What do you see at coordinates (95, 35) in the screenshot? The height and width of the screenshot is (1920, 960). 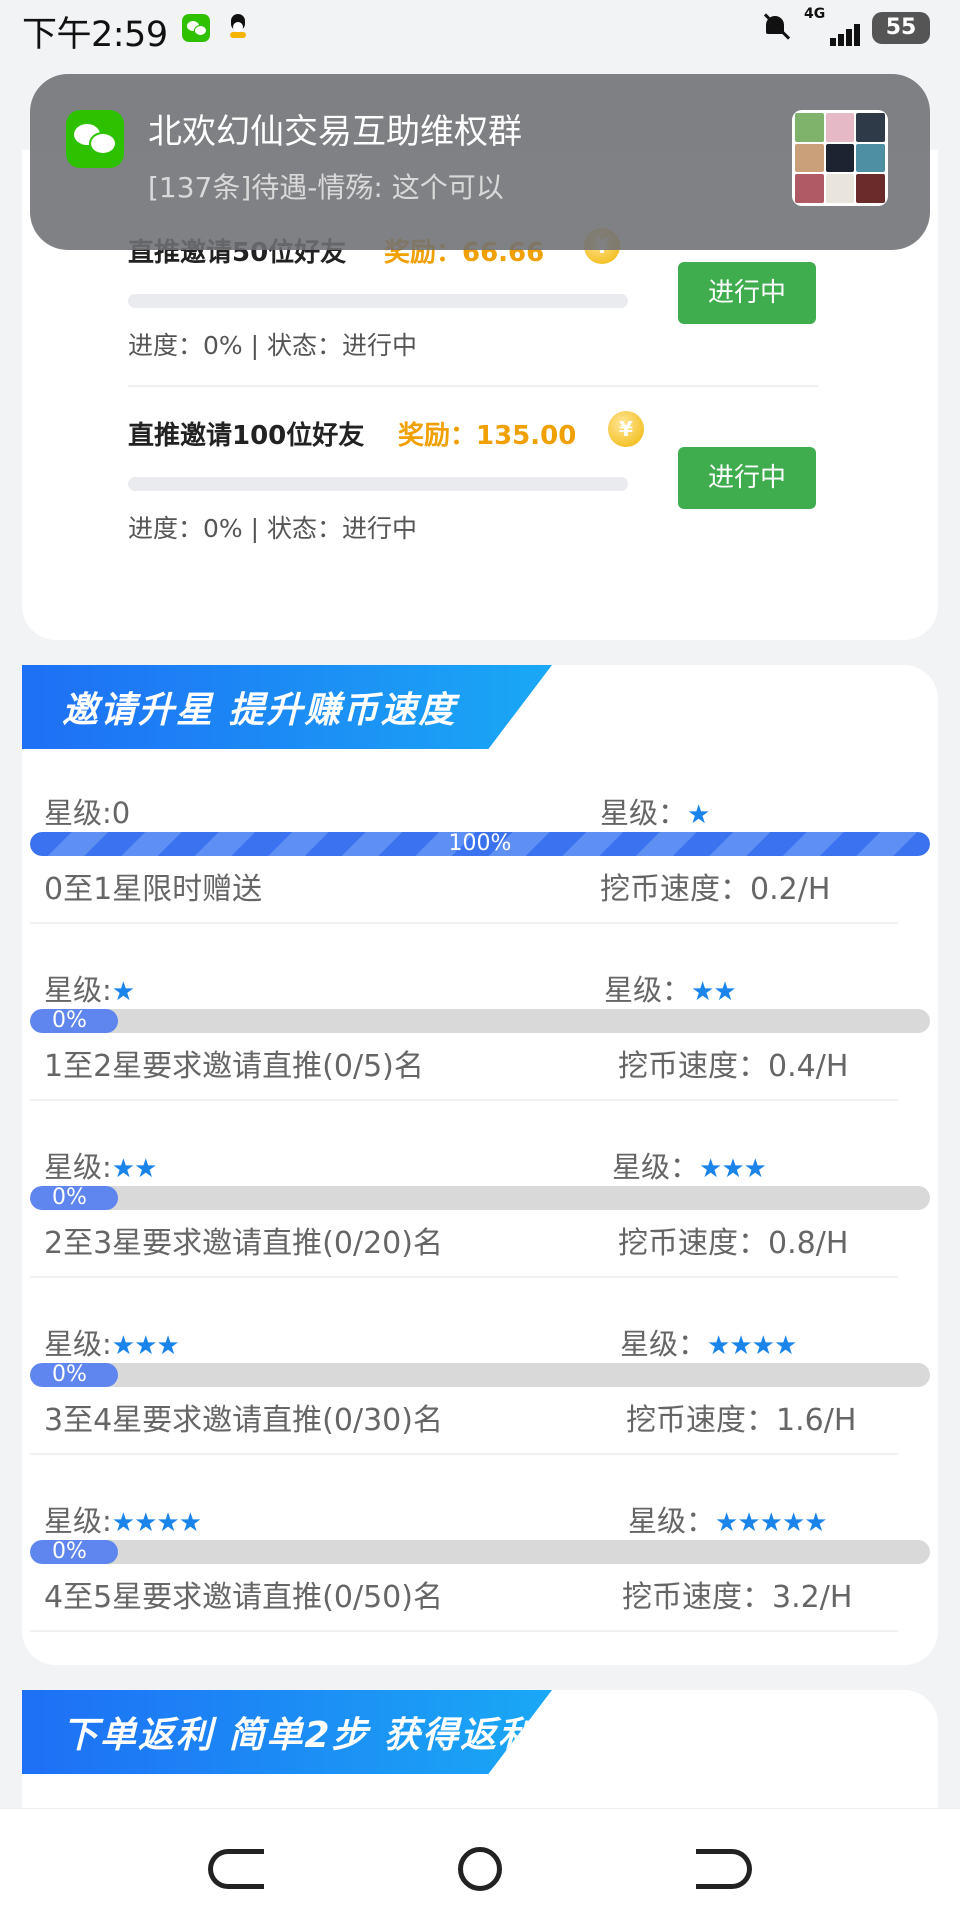 I see `status-time: 下午2:59` at bounding box center [95, 35].